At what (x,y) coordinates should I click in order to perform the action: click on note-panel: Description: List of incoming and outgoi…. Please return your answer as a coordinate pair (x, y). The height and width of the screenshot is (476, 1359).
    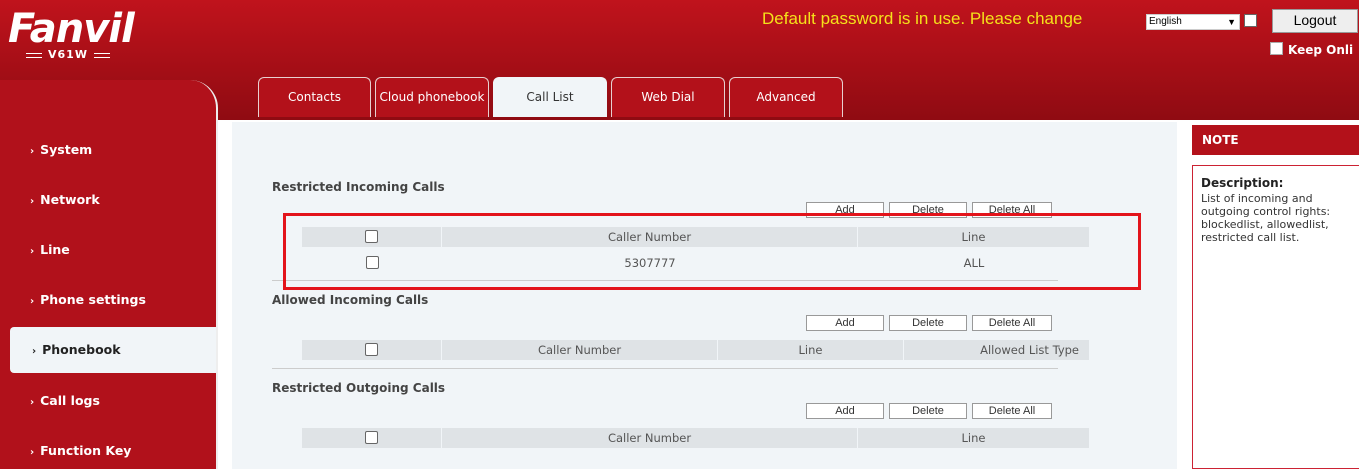
    Looking at the image, I should click on (1275, 317).